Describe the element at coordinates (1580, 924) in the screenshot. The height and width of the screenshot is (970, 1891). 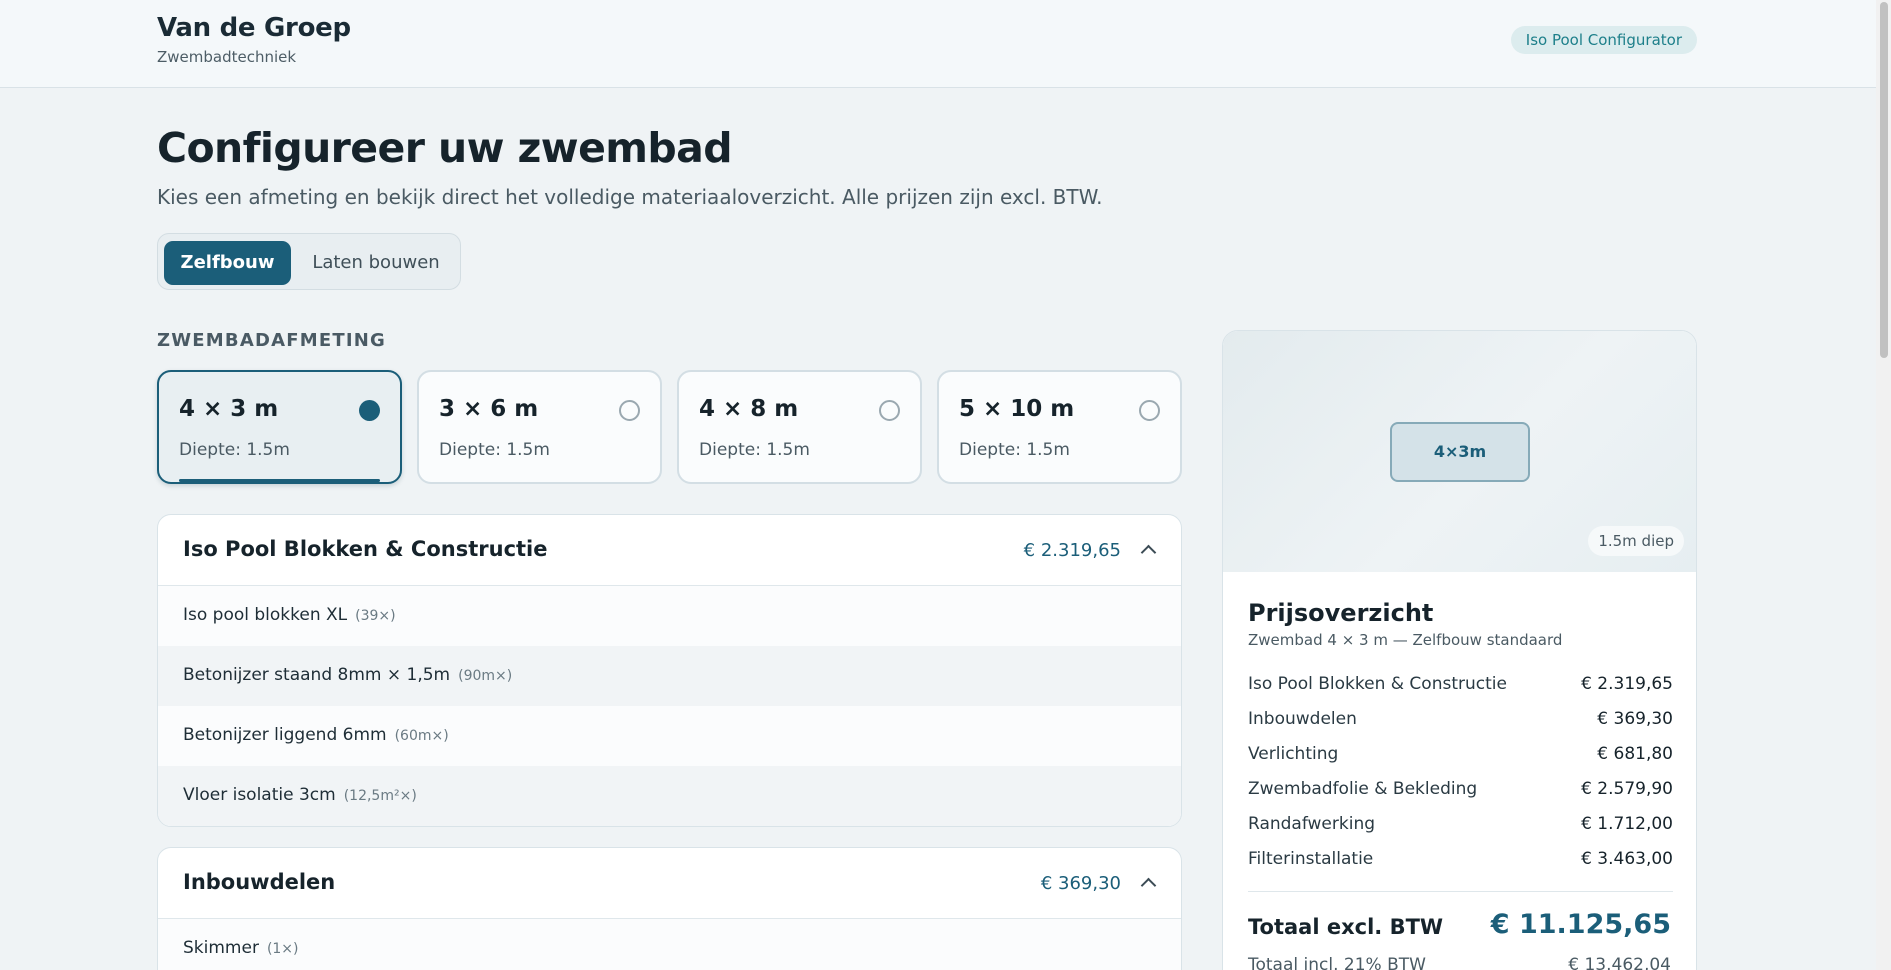
I see `total-excl-value: € 11.125,65` at that location.